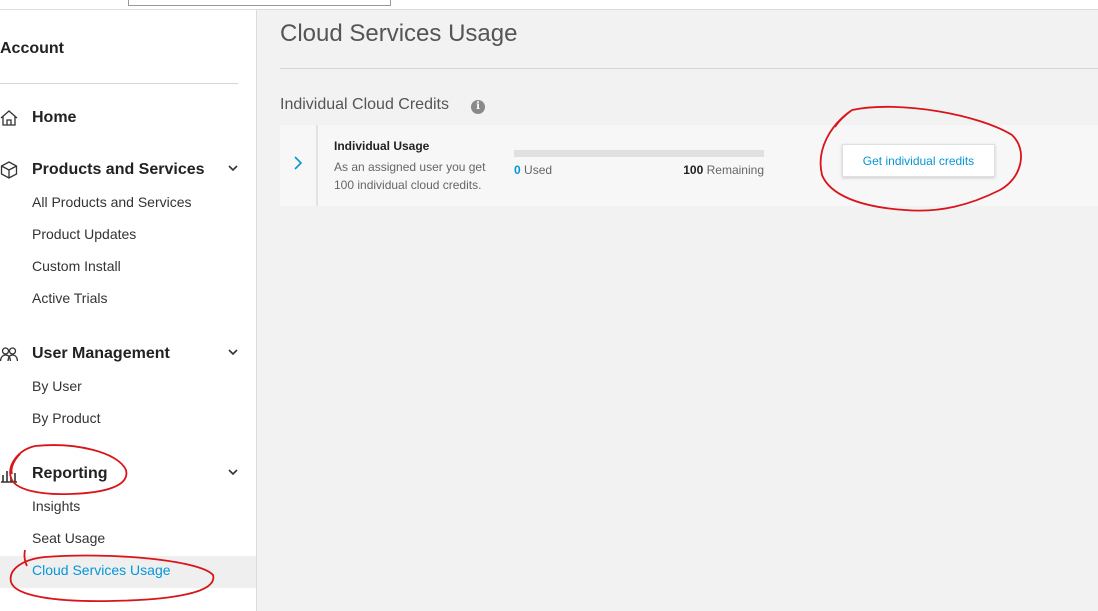 Image resolution: width=1098 pixels, height=611 pixels. What do you see at coordinates (399, 33) in the screenshot?
I see `page-title: Cloud Services Usage` at bounding box center [399, 33].